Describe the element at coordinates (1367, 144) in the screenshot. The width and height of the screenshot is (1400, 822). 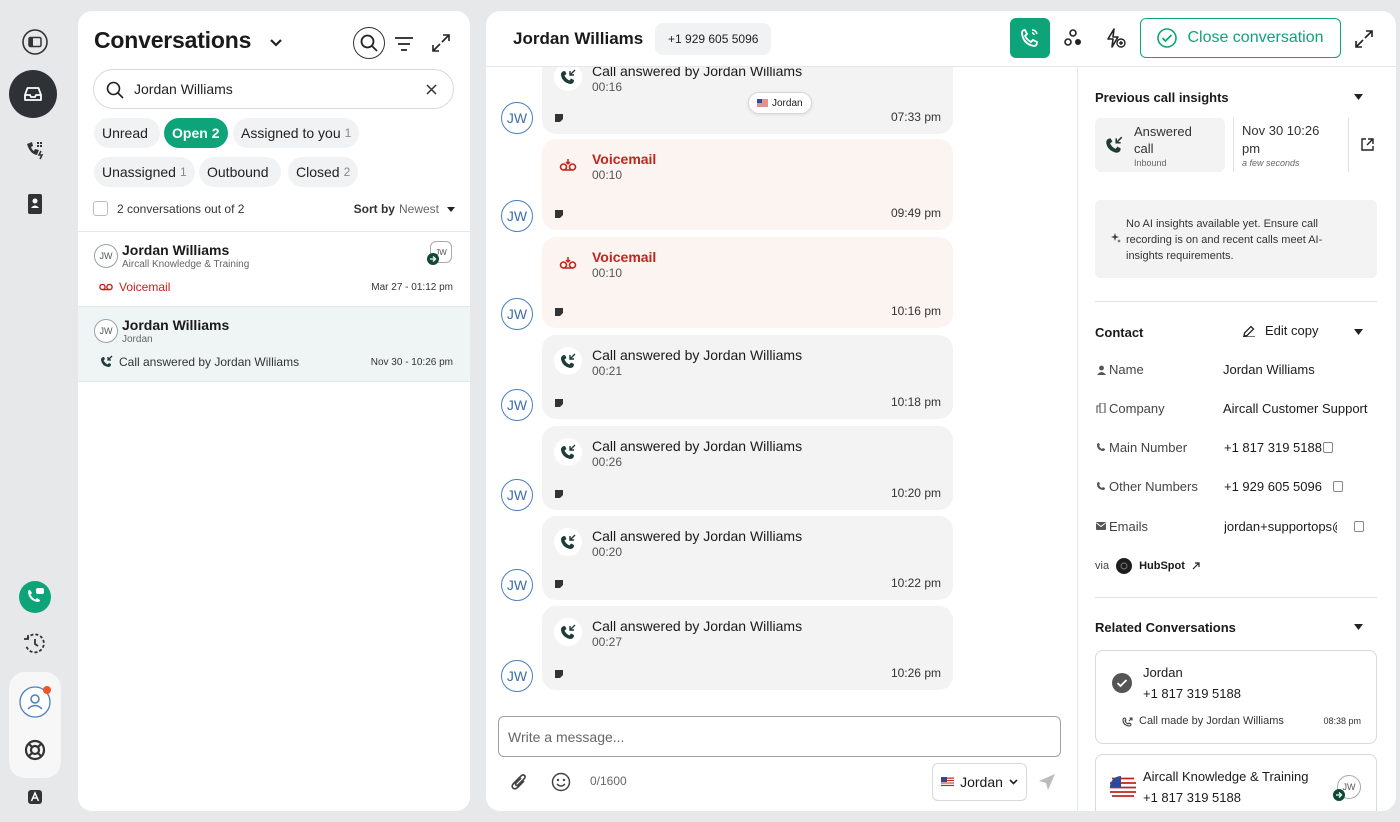
I see `external-link-icon` at that location.